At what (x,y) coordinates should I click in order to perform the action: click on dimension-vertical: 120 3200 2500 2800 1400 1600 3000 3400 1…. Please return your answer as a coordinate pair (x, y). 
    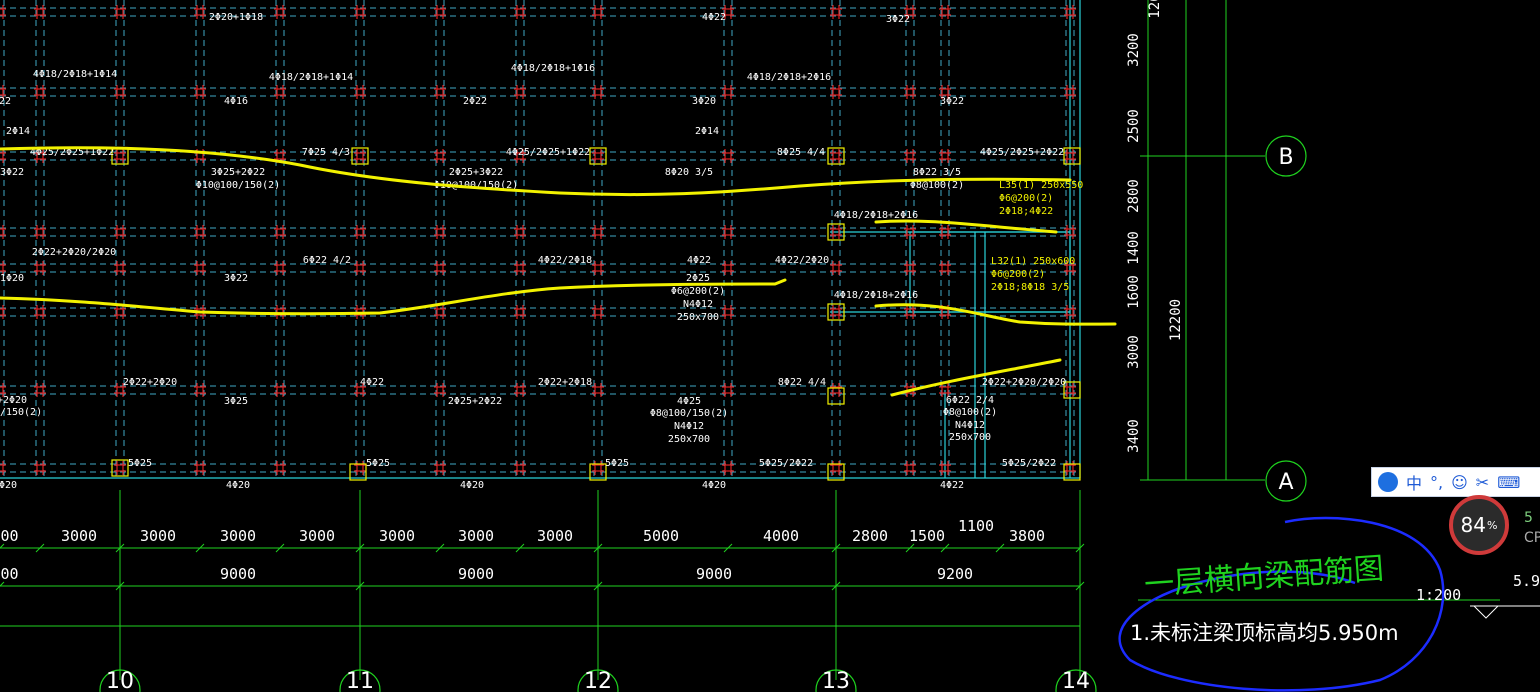
    Looking at the image, I should click on (1155, 226).